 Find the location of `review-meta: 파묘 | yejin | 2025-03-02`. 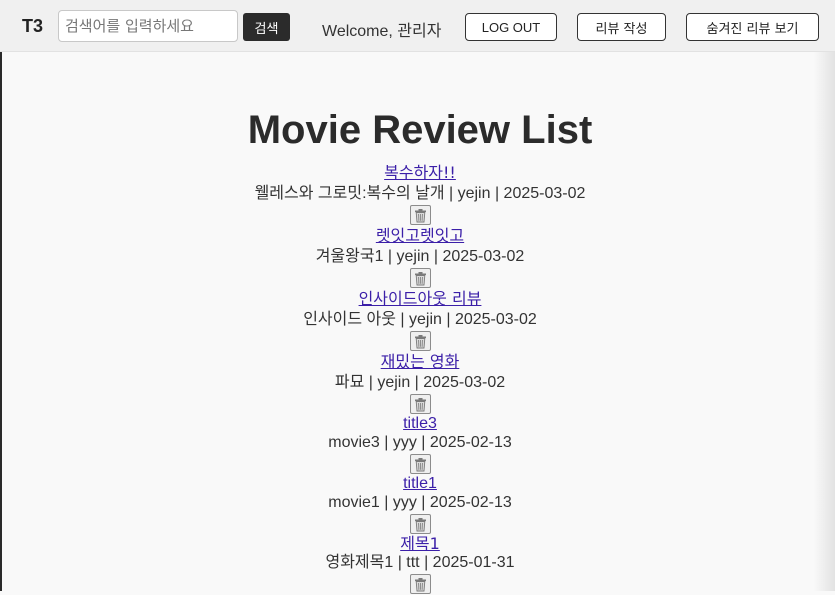

review-meta: 파묘 | yejin | 2025-03-02 is located at coordinates (417, 383).